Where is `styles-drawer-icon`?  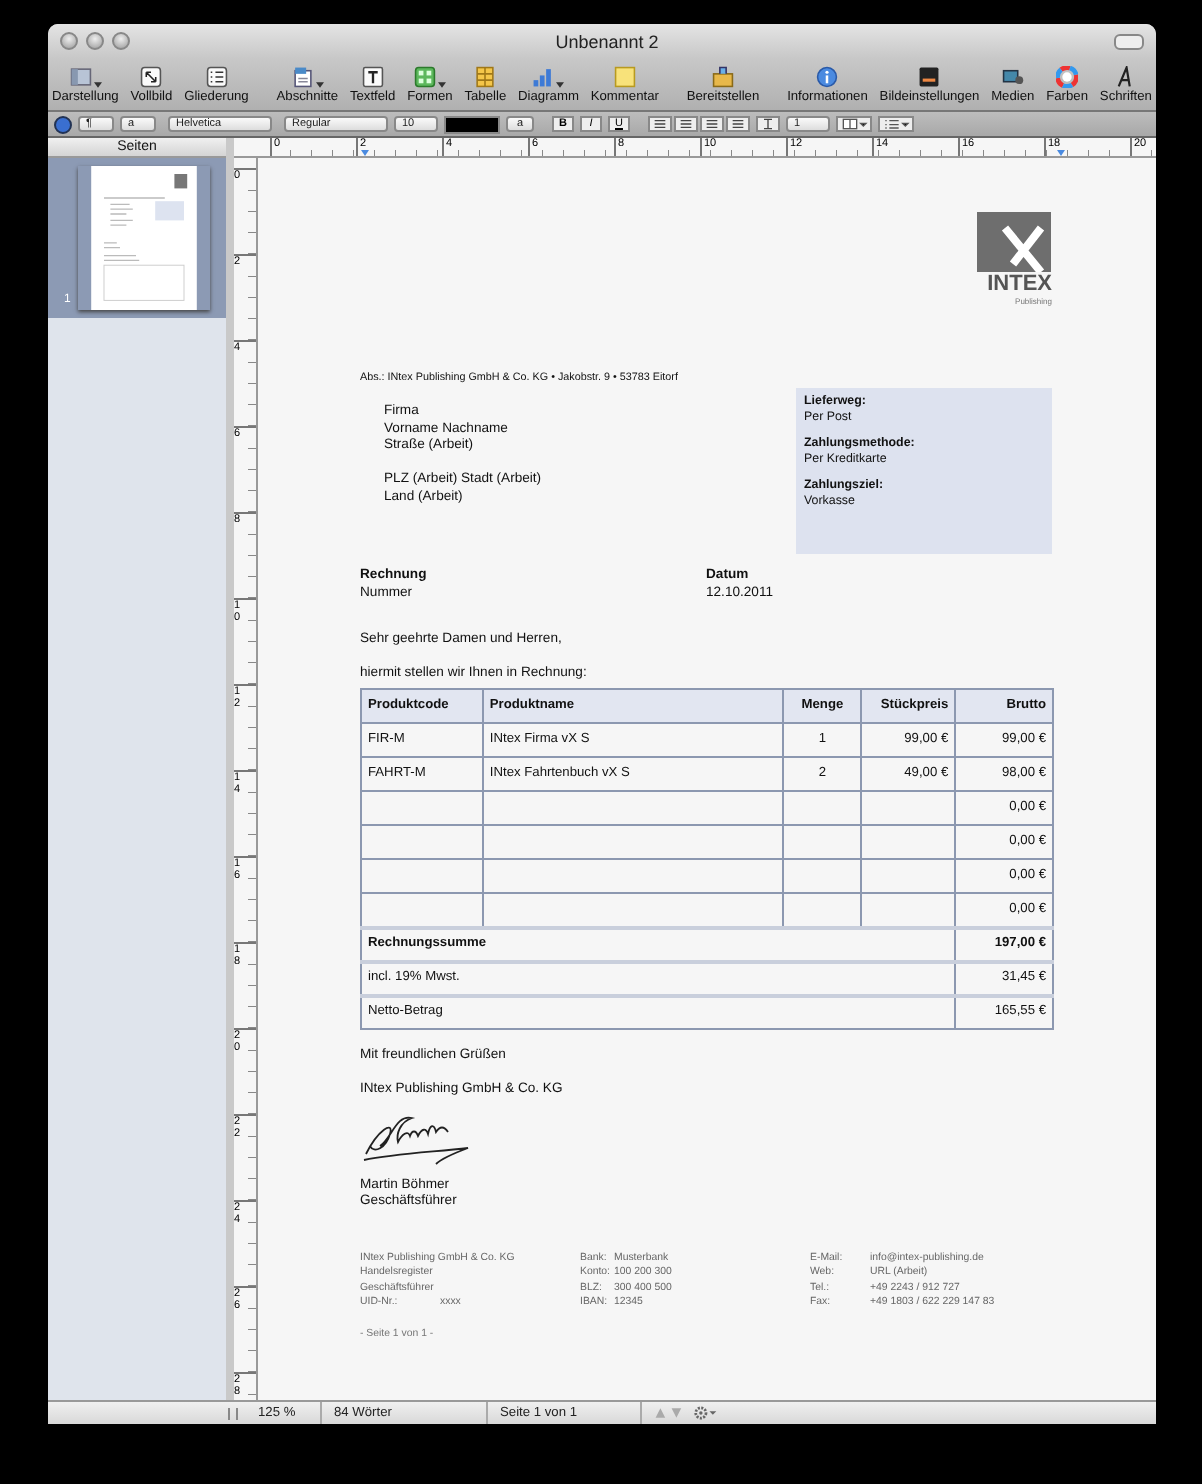 styles-drawer-icon is located at coordinates (63, 124).